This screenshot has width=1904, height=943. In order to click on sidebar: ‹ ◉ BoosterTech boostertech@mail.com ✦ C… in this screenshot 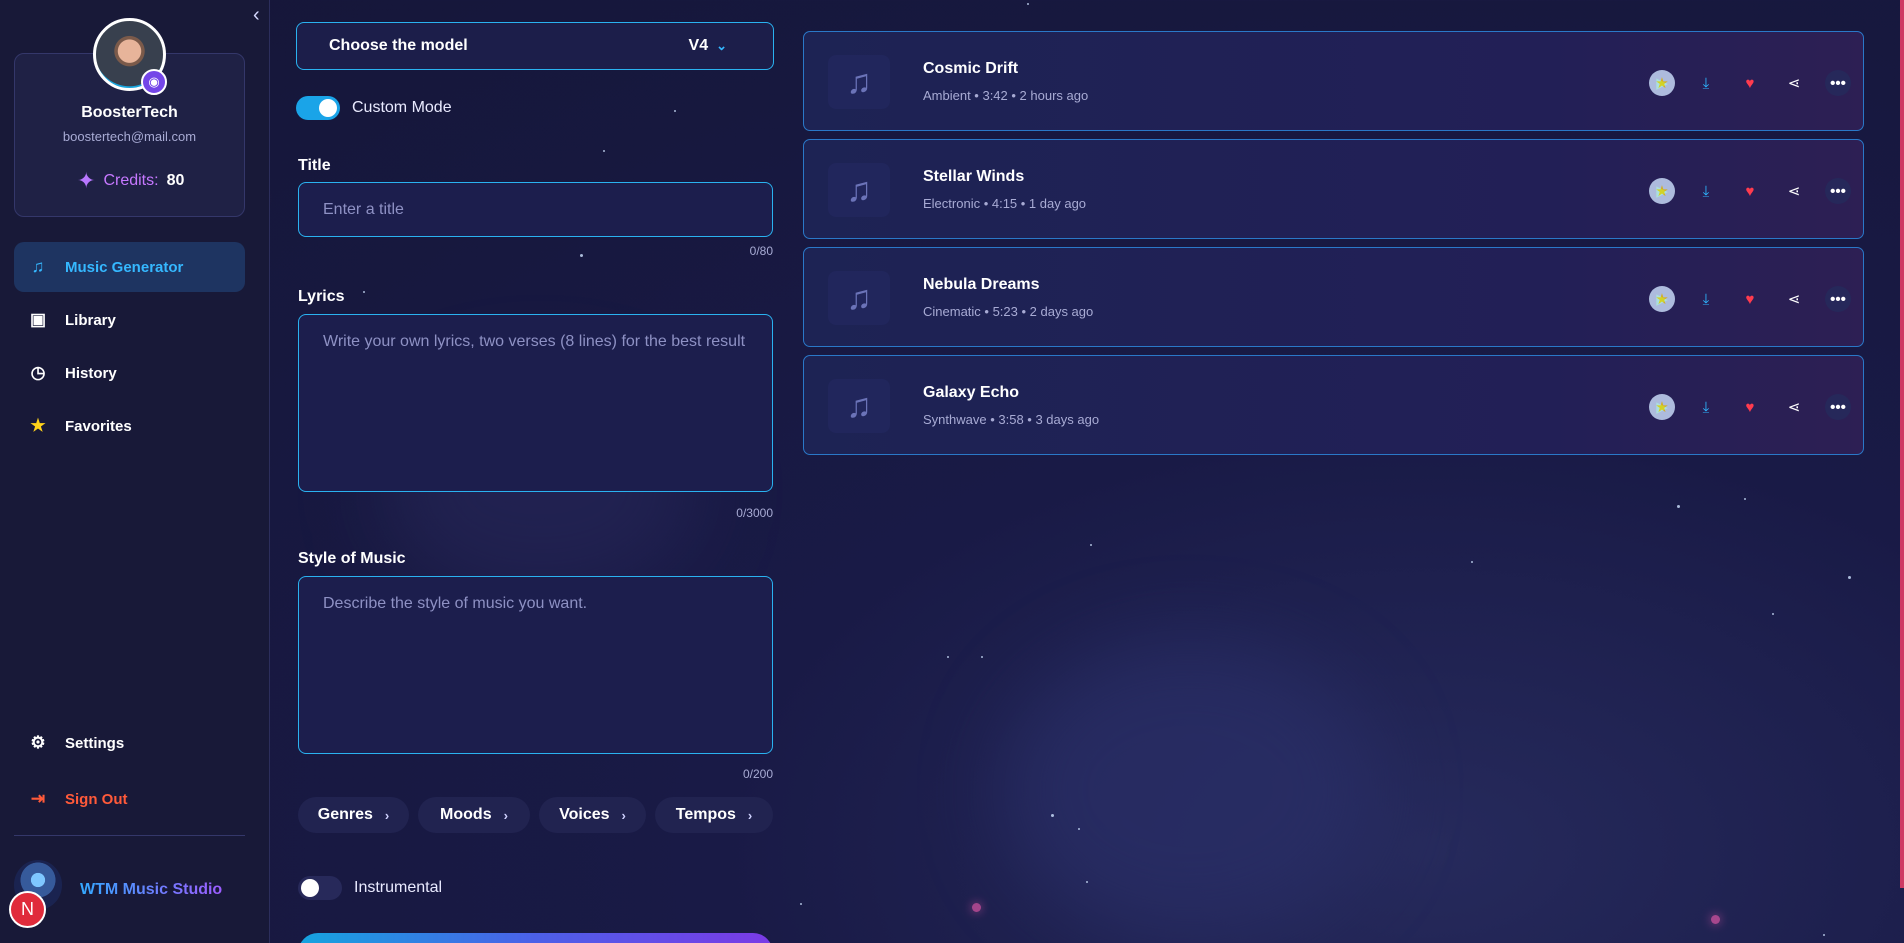, I will do `click(135, 471)`.